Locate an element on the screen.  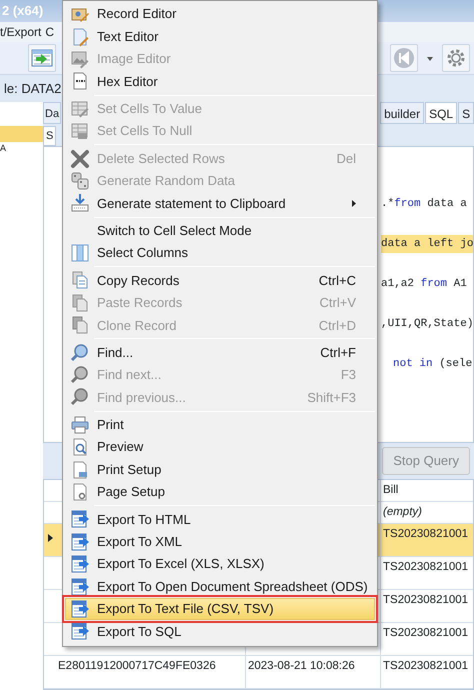
code-line: a1,a2 from A1 is located at coordinates (424, 284).